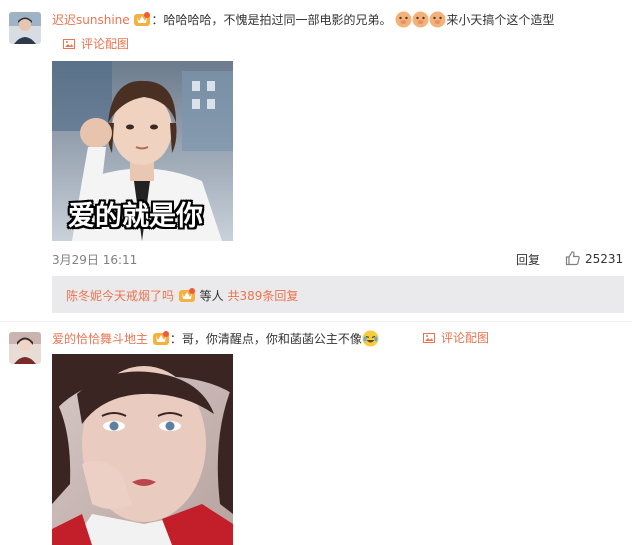 The height and width of the screenshot is (545, 632). Describe the element at coordinates (263, 296) in the screenshot. I see `sub-reply-total-link: 共389条回复` at that location.